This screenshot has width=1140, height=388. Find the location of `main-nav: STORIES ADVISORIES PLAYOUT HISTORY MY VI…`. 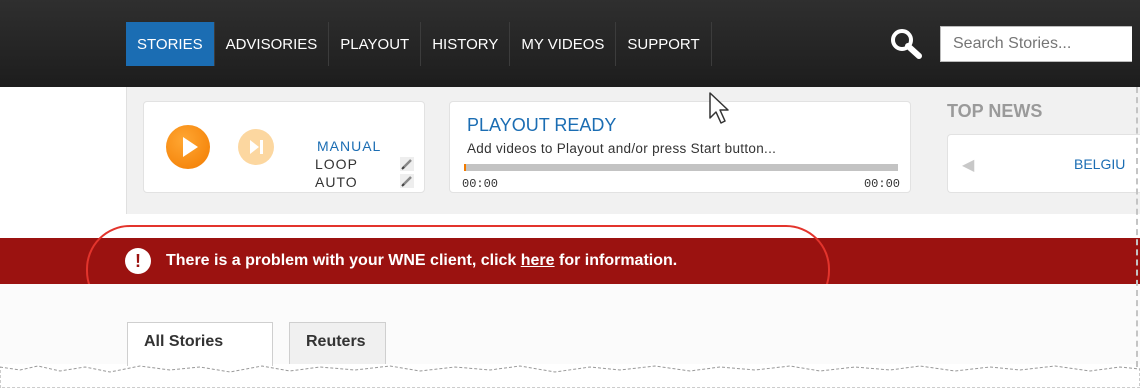

main-nav: STORIES ADVISORIES PLAYOUT HISTORY MY VI… is located at coordinates (419, 44).